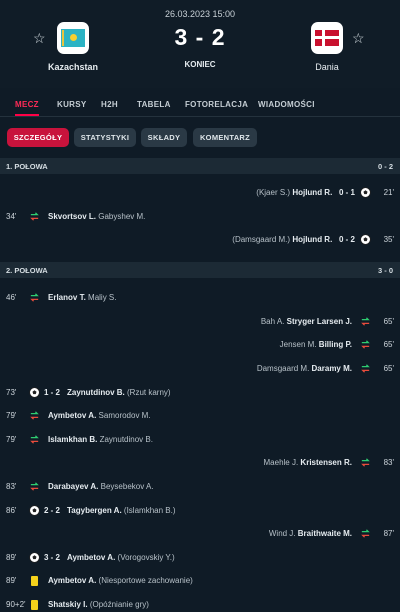 Image resolution: width=400 pixels, height=612 pixels. I want to click on tab-mecz: MECZ, so click(27, 104).